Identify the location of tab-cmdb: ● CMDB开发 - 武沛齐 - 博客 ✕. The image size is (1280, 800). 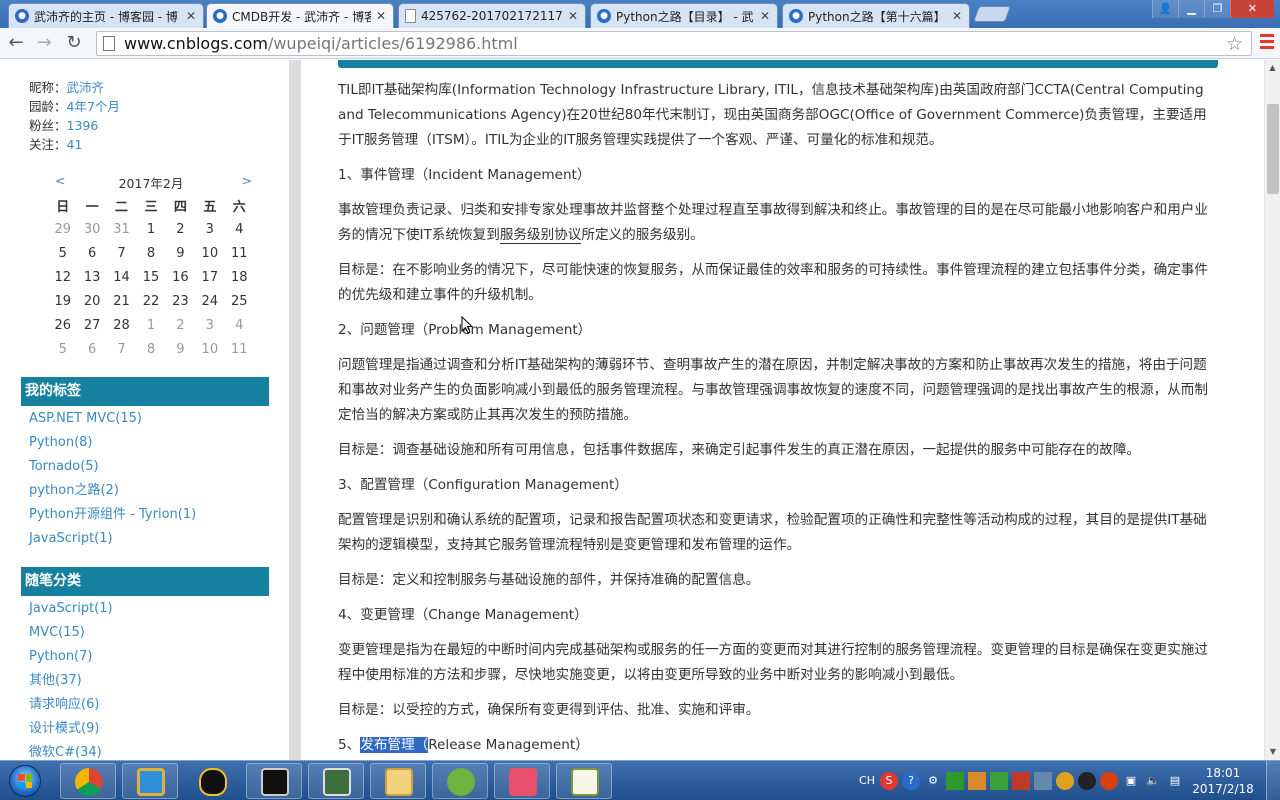
(300, 15).